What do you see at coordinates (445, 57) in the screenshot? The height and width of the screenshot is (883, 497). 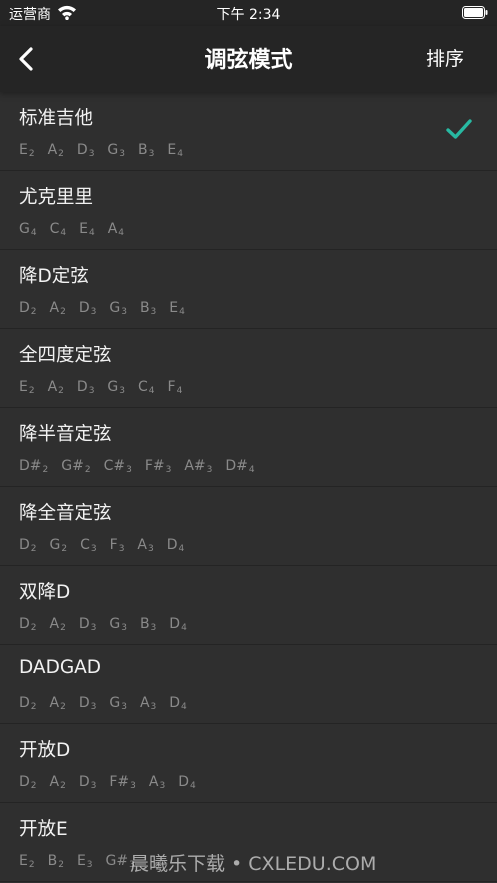 I see `sort-button: 排序` at bounding box center [445, 57].